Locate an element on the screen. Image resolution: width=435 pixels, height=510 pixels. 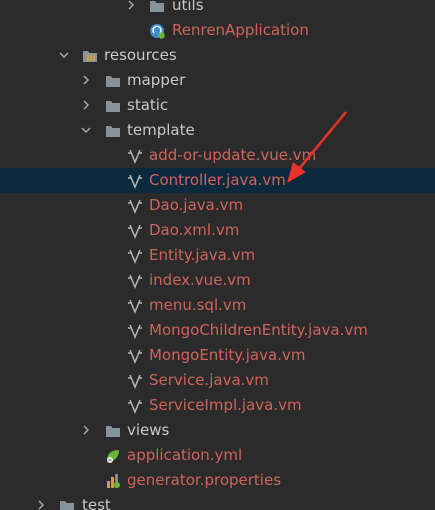
tree-label-template-file: Controller.java.vm is located at coordinates (217, 180).